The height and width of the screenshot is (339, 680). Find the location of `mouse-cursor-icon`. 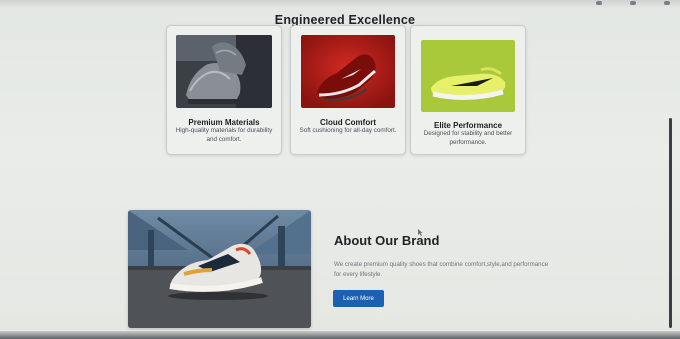

mouse-cursor-icon is located at coordinates (420, 232).